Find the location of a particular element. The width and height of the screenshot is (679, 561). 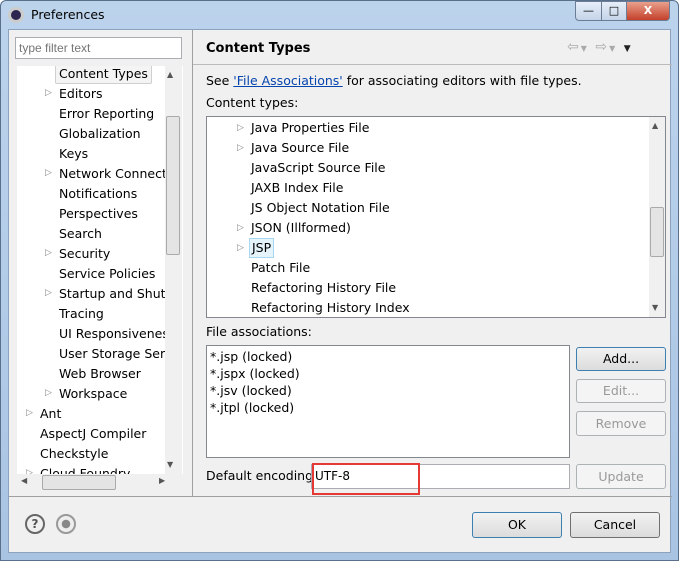

tree-item: Error Reporting is located at coordinates (106, 114).